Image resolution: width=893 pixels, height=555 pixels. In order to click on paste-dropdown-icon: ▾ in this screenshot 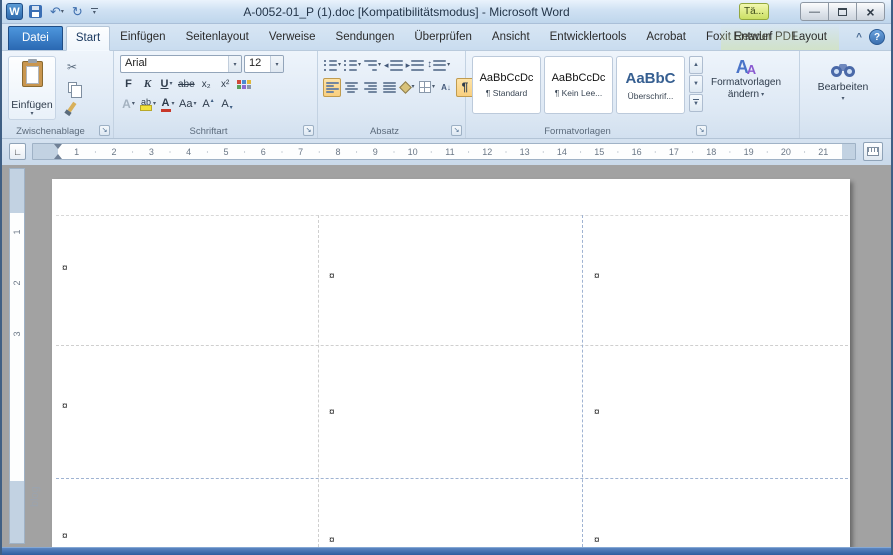, I will do `click(32, 114)`.